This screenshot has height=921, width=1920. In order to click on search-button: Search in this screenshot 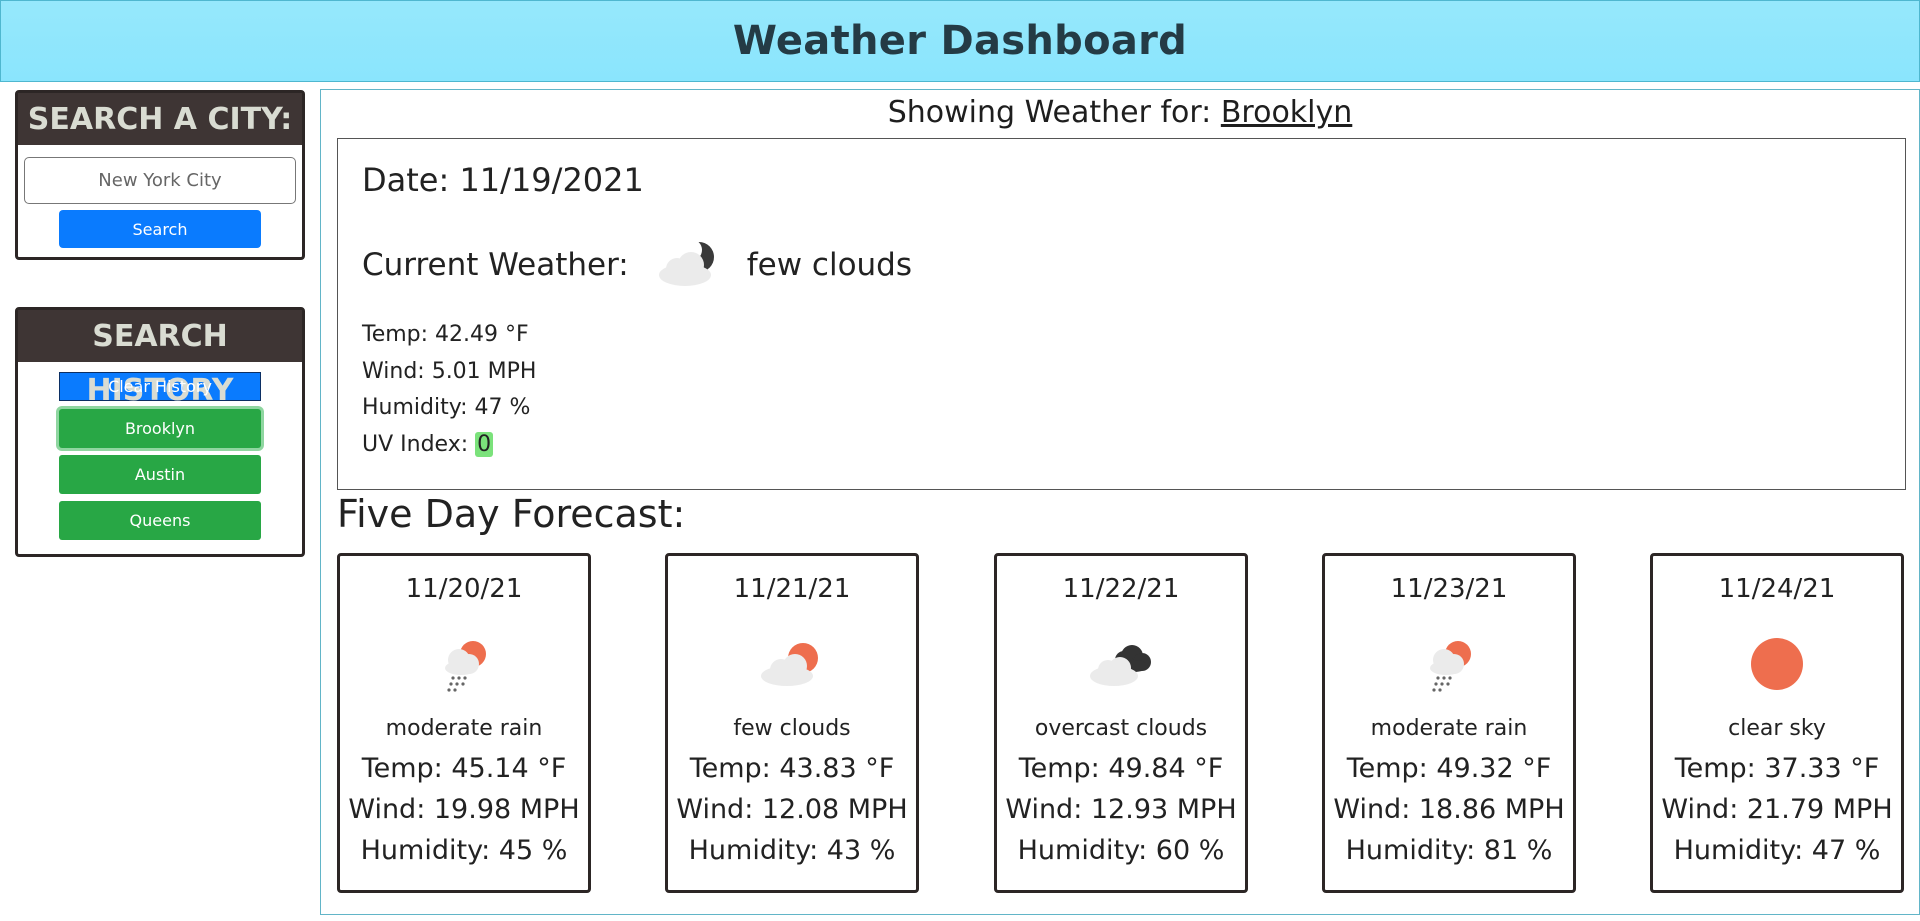, I will do `click(160, 229)`.